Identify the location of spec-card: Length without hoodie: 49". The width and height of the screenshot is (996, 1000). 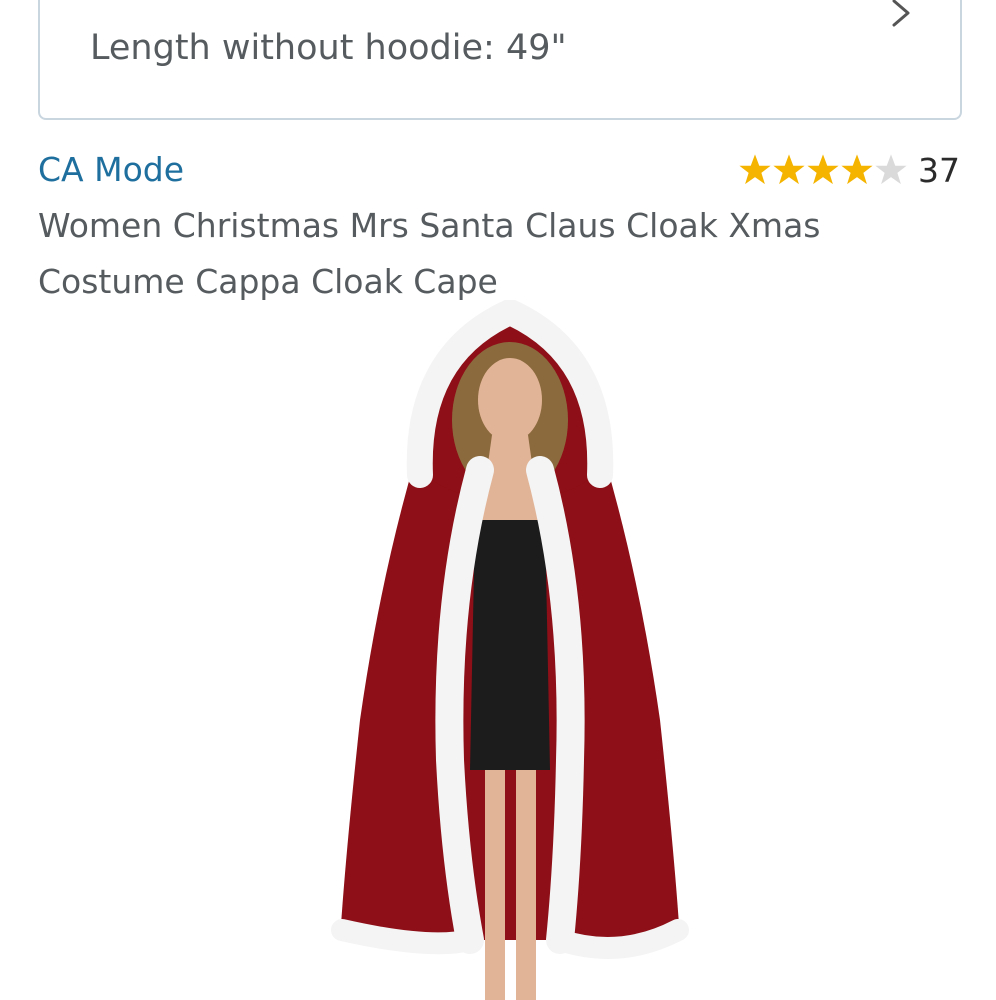
(500, 60).